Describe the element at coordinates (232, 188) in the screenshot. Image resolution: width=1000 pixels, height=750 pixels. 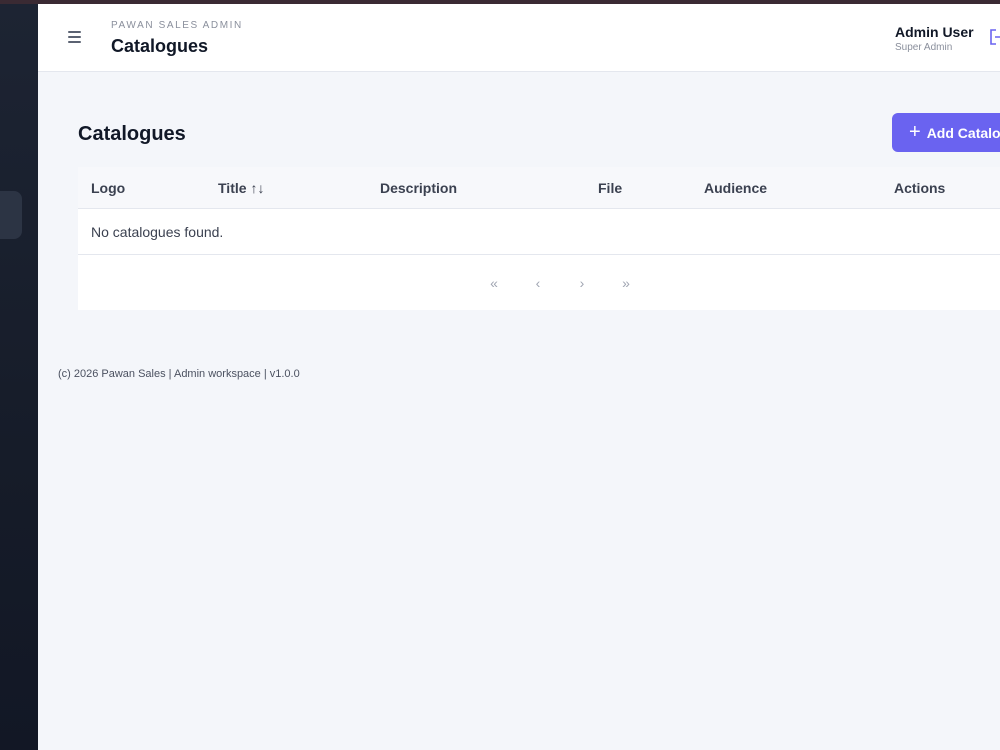
I see `column-header-title-label: Title` at that location.